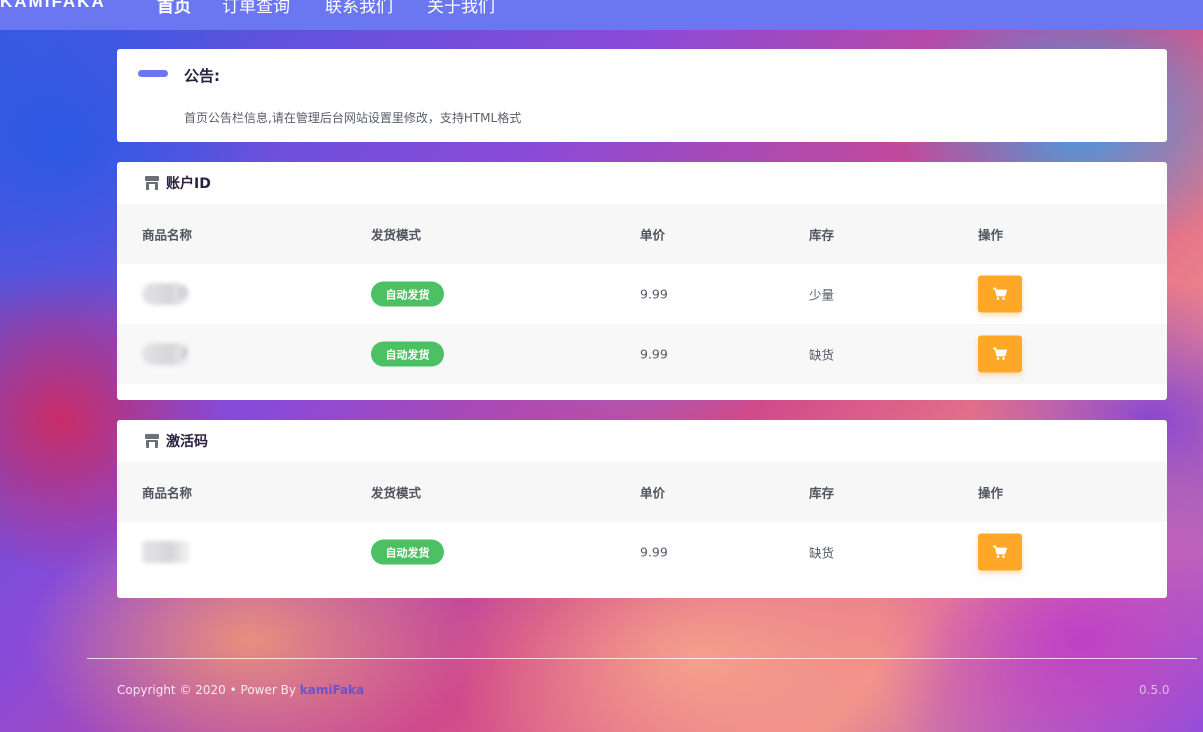 This screenshot has height=732, width=1203. I want to click on notice-title: 公告:, so click(202, 76).